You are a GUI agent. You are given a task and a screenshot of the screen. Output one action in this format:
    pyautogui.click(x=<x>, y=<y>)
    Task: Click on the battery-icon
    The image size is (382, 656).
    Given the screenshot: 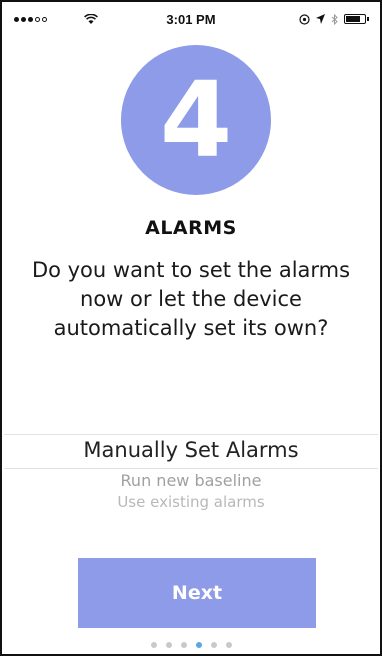 What is the action you would take?
    pyautogui.click(x=356, y=19)
    